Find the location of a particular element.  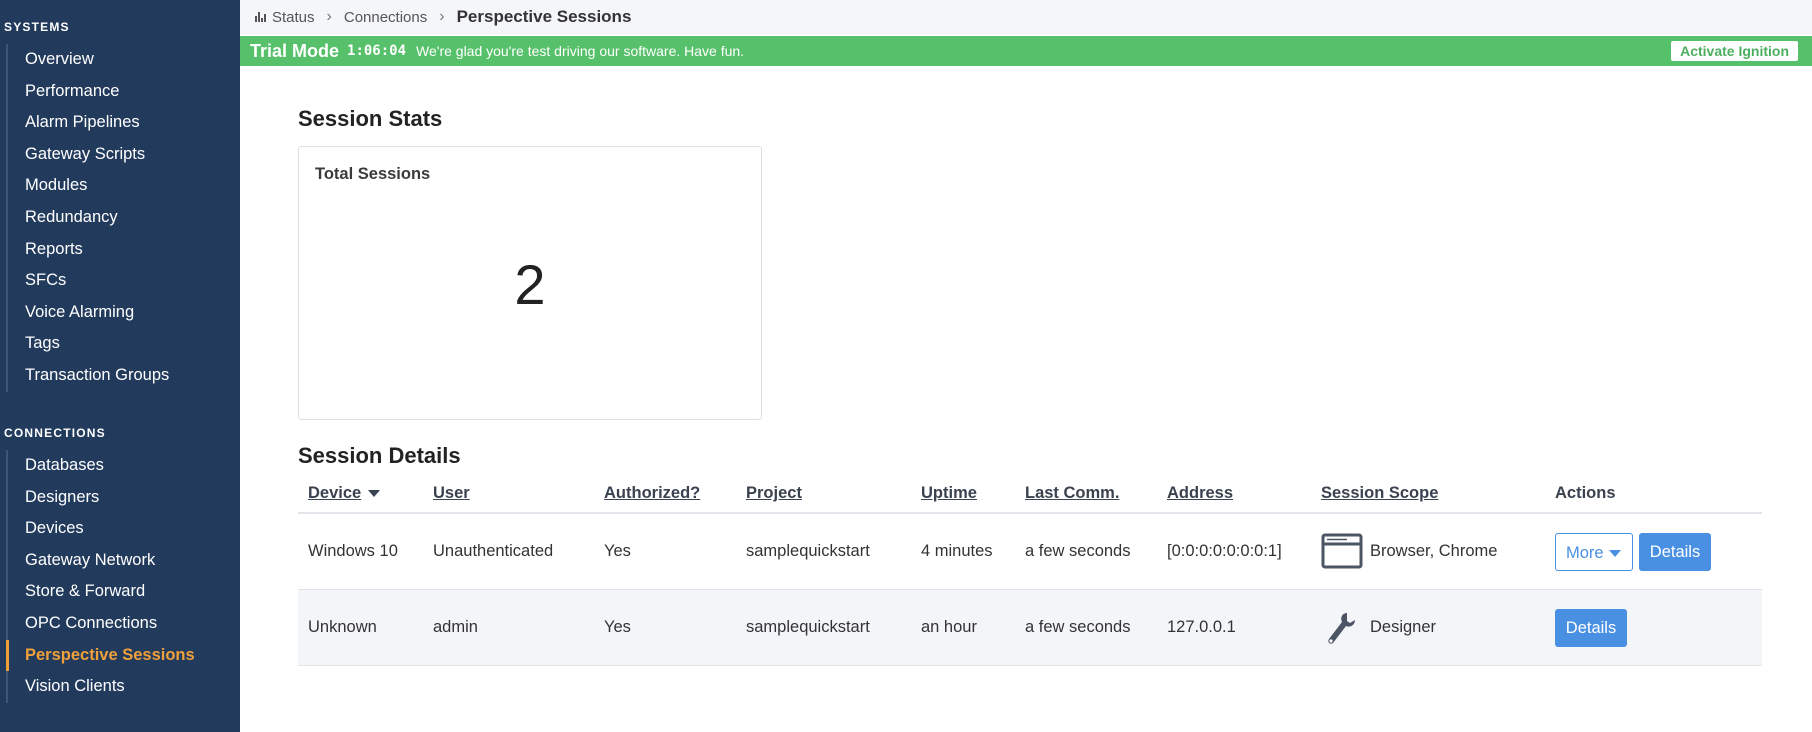

column-header-uptime: Uptime is located at coordinates (949, 493).